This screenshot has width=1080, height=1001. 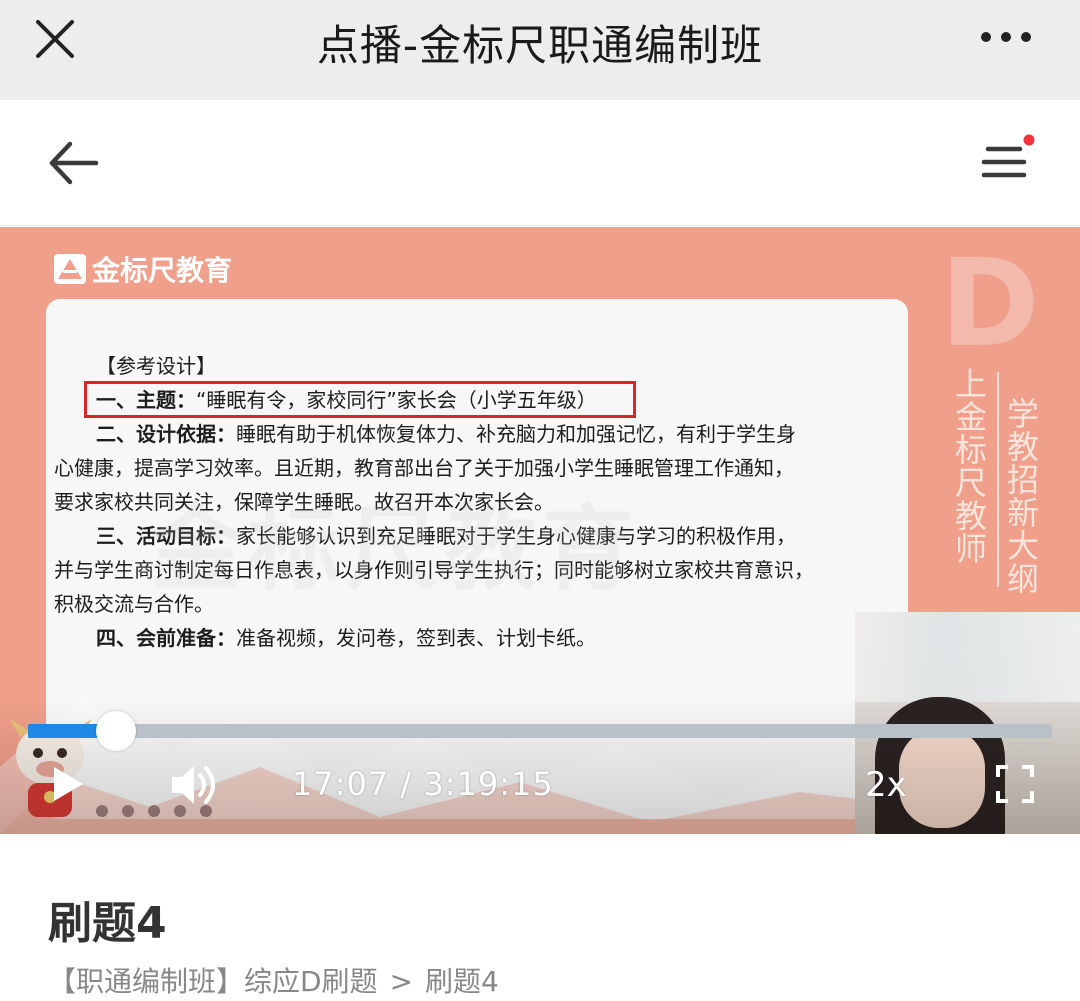 I want to click on play-icon, so click(x=68, y=784).